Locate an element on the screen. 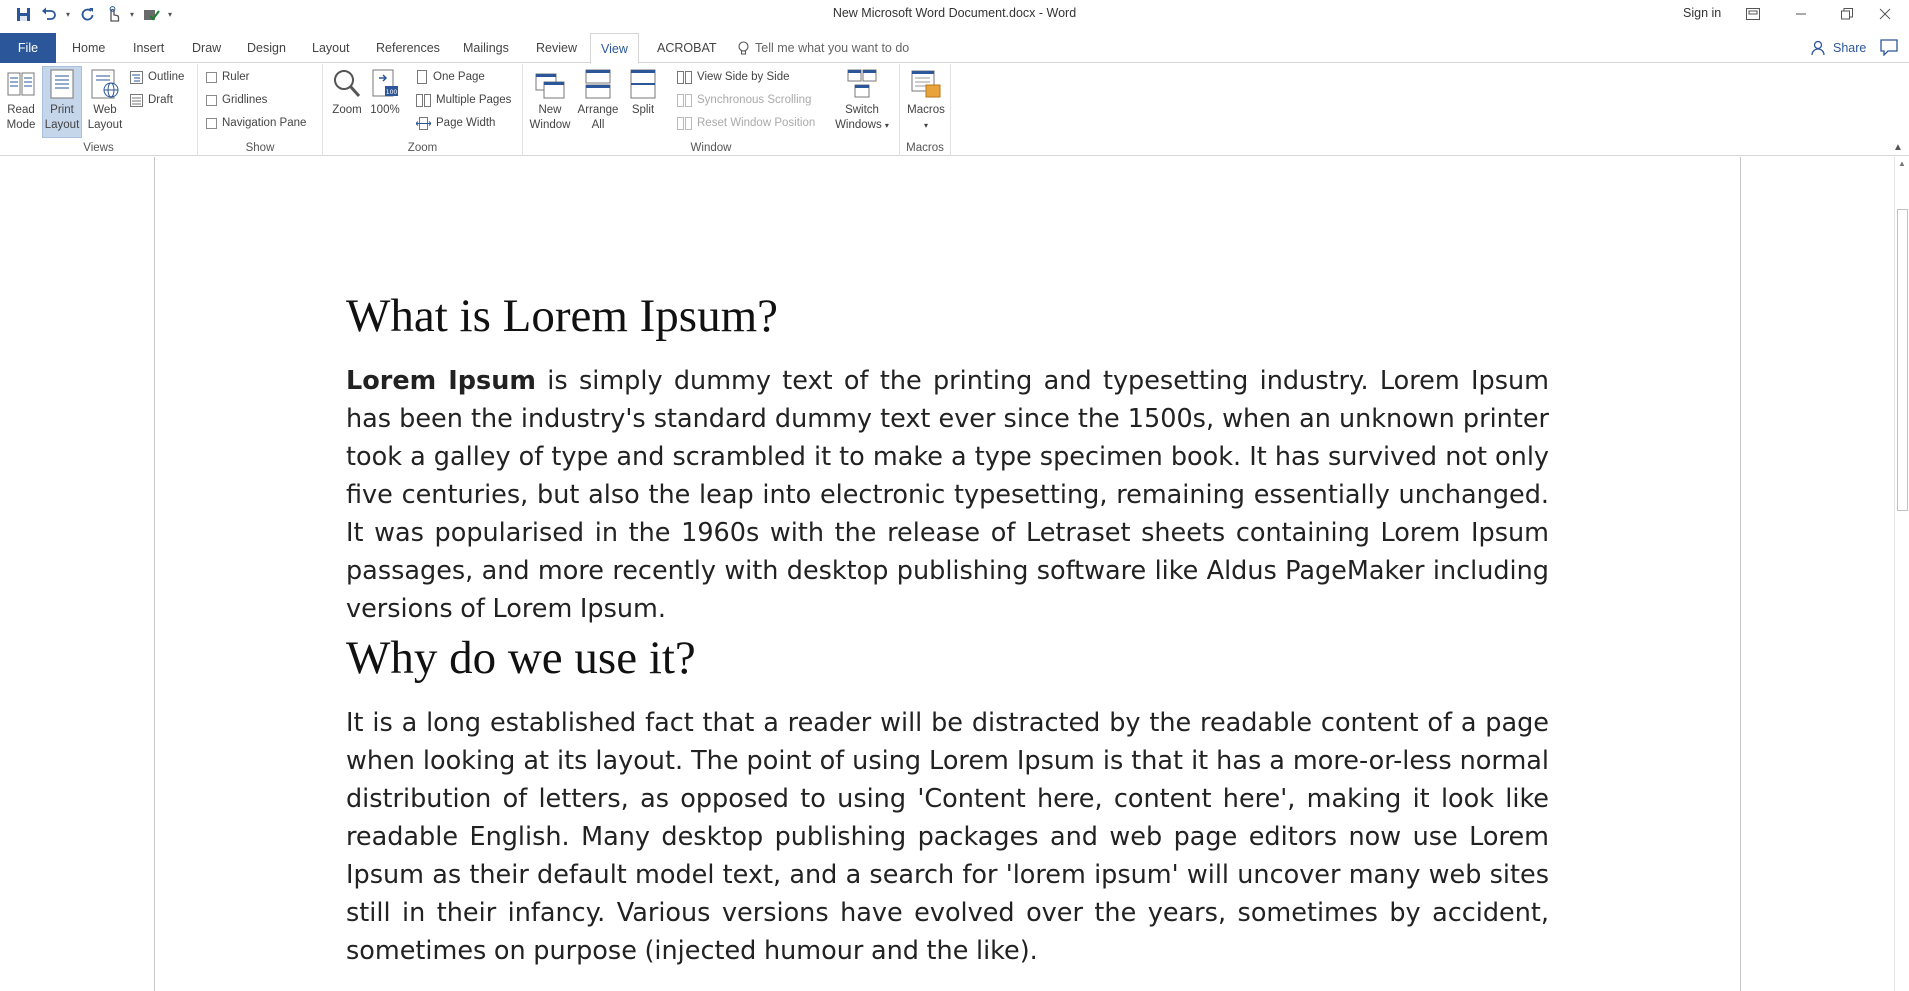  draft-icon is located at coordinates (136, 100).